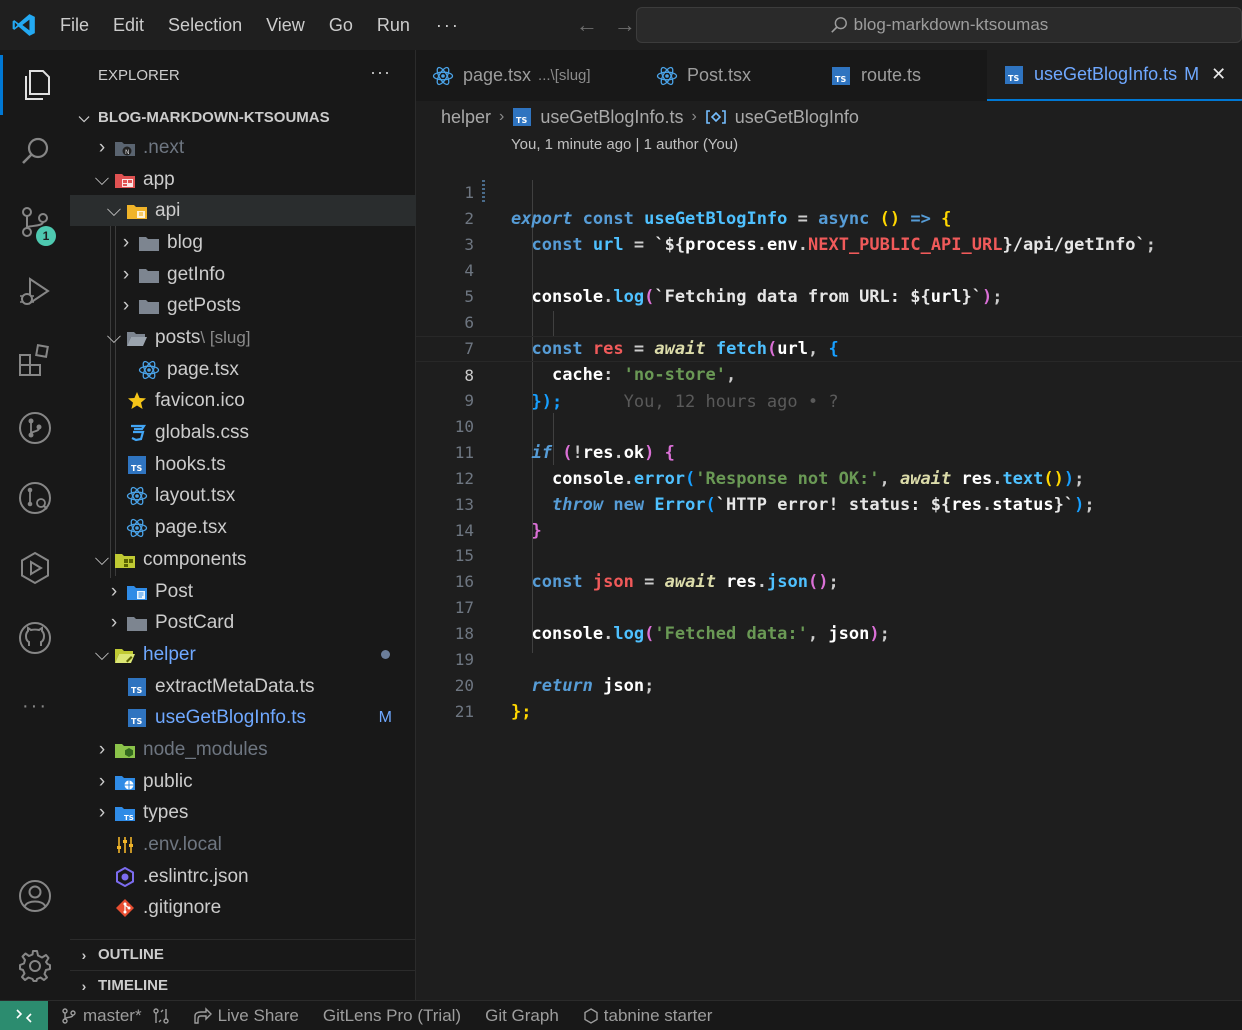  What do you see at coordinates (243, 622) in the screenshot?
I see `tree-item-postcard-folder: › PostCard` at bounding box center [243, 622].